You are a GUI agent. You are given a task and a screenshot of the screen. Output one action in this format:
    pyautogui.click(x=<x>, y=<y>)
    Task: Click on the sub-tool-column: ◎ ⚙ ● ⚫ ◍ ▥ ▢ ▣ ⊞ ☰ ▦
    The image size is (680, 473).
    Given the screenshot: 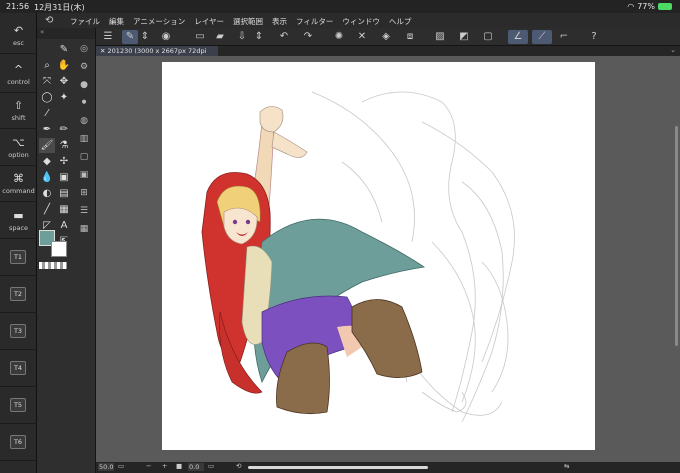 What is the action you would take?
    pyautogui.click(x=84, y=139)
    